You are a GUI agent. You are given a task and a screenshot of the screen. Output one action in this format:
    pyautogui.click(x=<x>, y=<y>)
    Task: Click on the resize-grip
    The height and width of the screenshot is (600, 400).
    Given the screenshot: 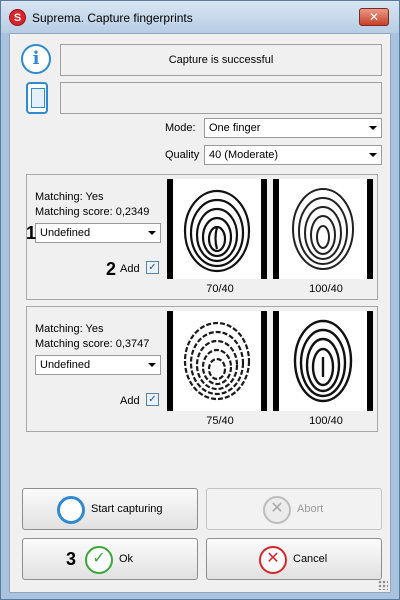 What is the action you would take?
    pyautogui.click(x=383, y=585)
    